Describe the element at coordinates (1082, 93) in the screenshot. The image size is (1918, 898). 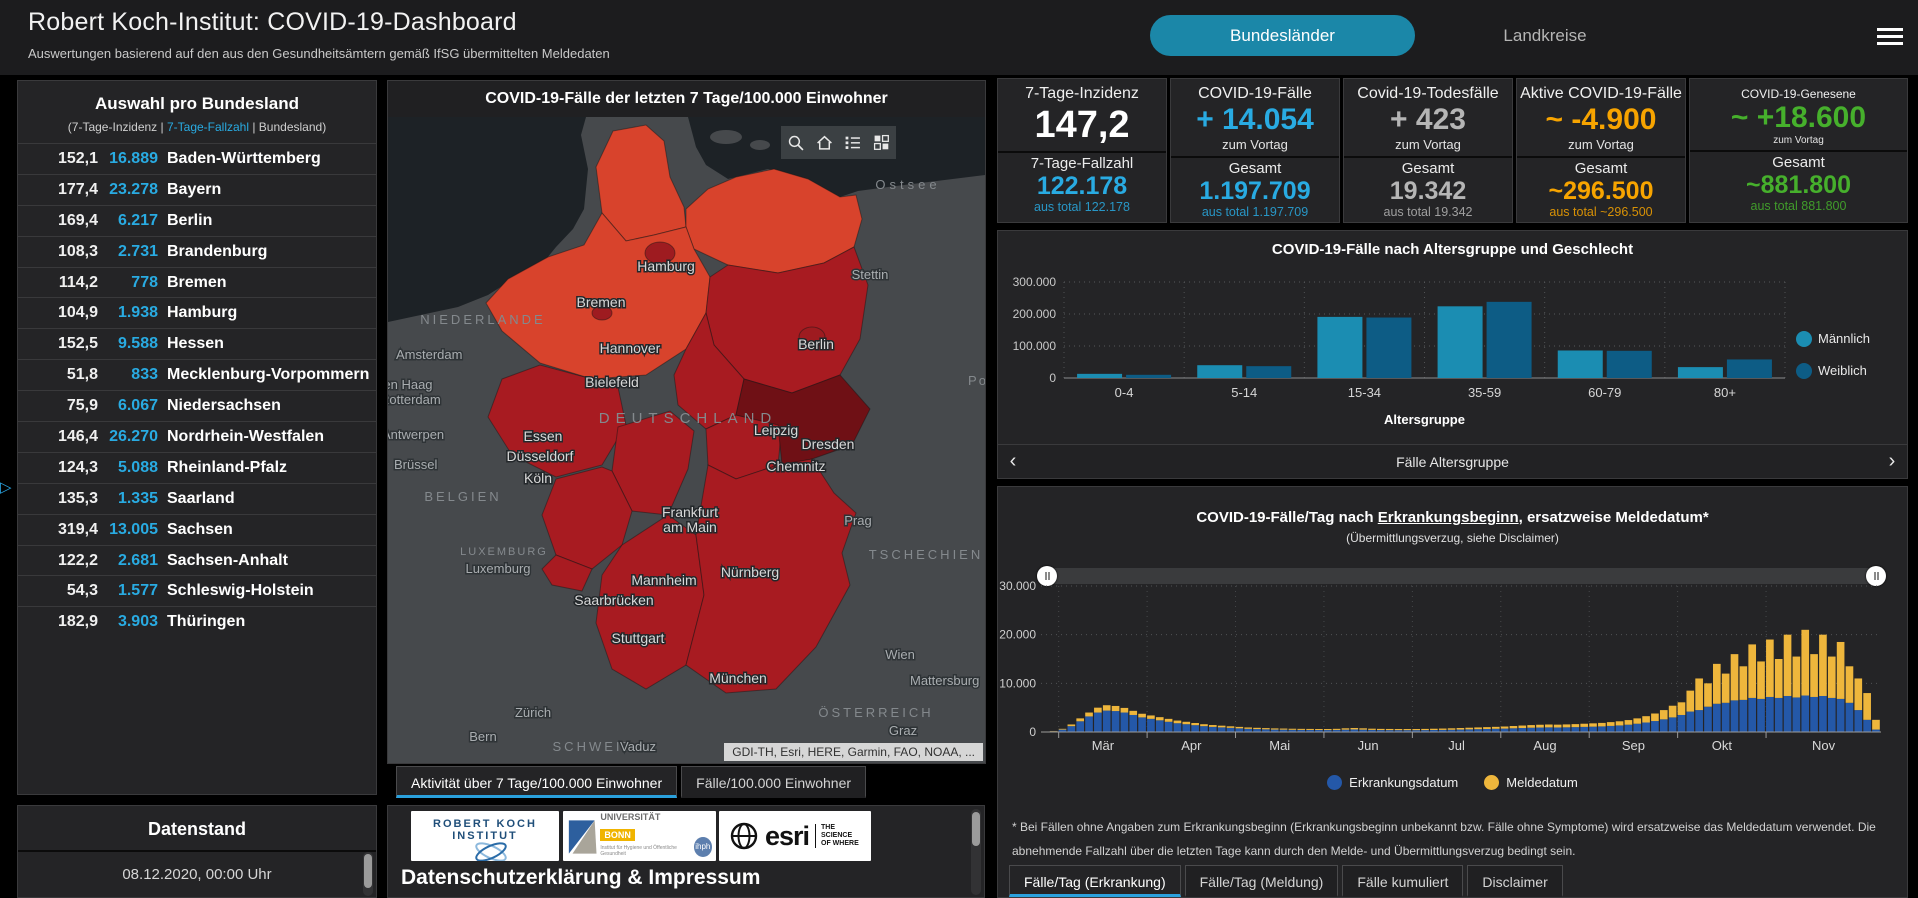
I see `card-title: 7-Tage-Inzidenz` at that location.